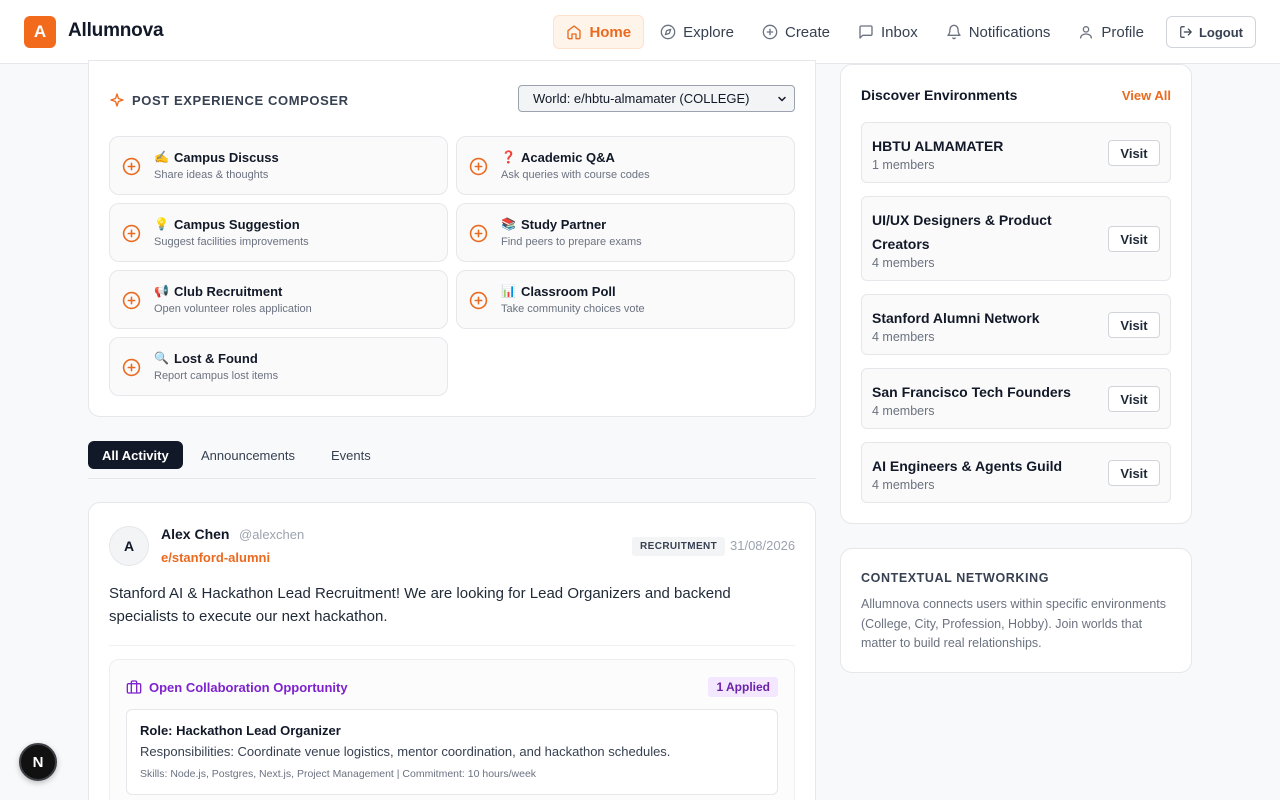 The height and width of the screenshot is (800, 1280). Describe the element at coordinates (38, 762) in the screenshot. I see `devtools-button: N` at that location.